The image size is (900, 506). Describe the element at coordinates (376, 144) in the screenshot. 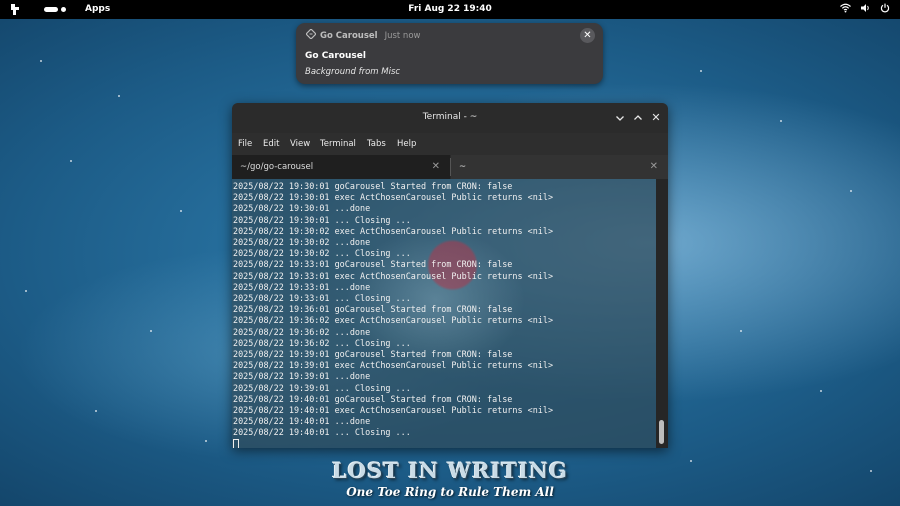

I see `menu-tabs: Tabs` at that location.